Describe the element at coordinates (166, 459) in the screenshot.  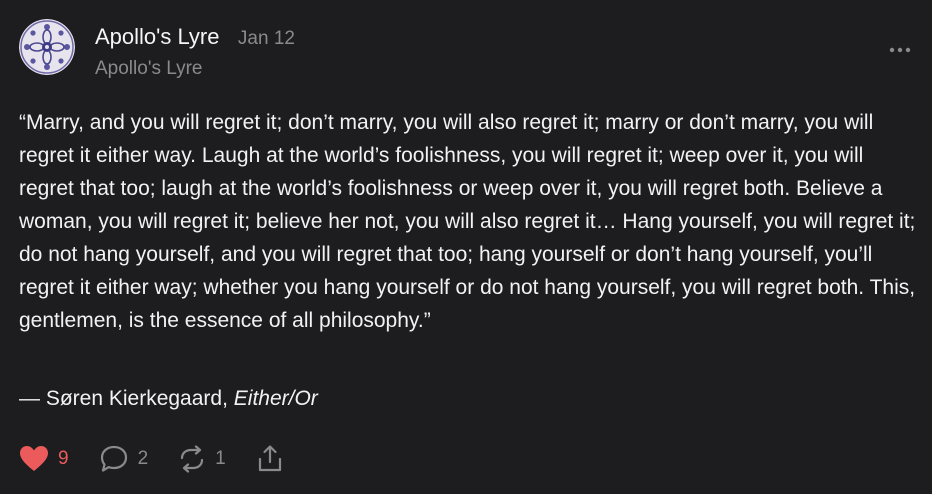
I see `action-bar: 9 2 1` at that location.